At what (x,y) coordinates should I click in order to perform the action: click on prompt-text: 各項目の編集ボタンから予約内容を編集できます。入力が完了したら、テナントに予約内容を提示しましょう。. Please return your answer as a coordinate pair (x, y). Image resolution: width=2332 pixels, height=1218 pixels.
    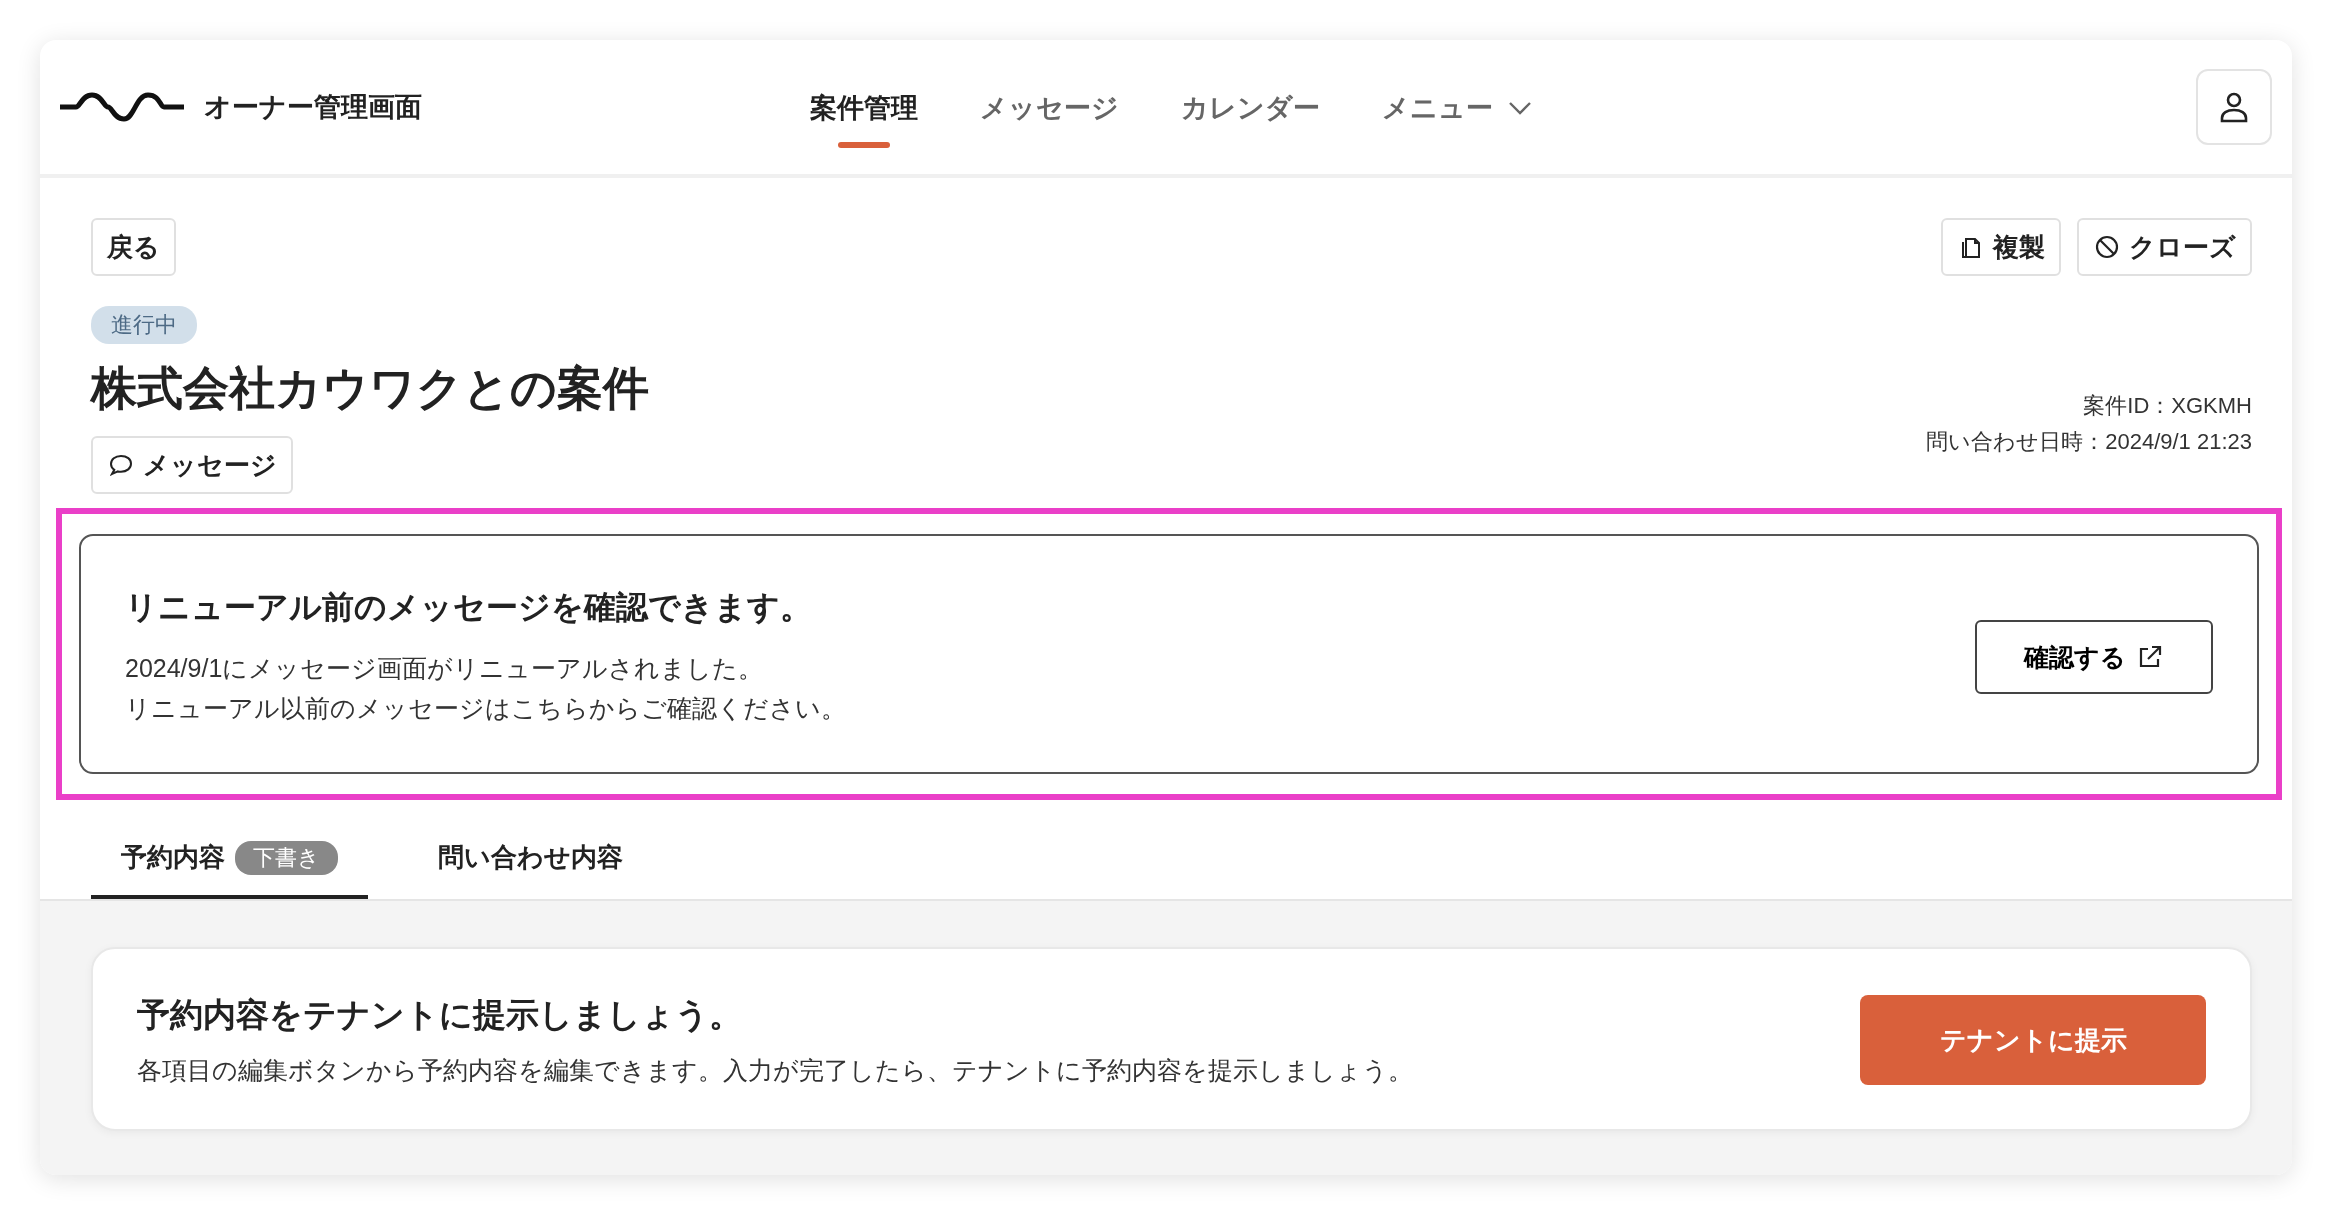
    Looking at the image, I should click on (775, 1070).